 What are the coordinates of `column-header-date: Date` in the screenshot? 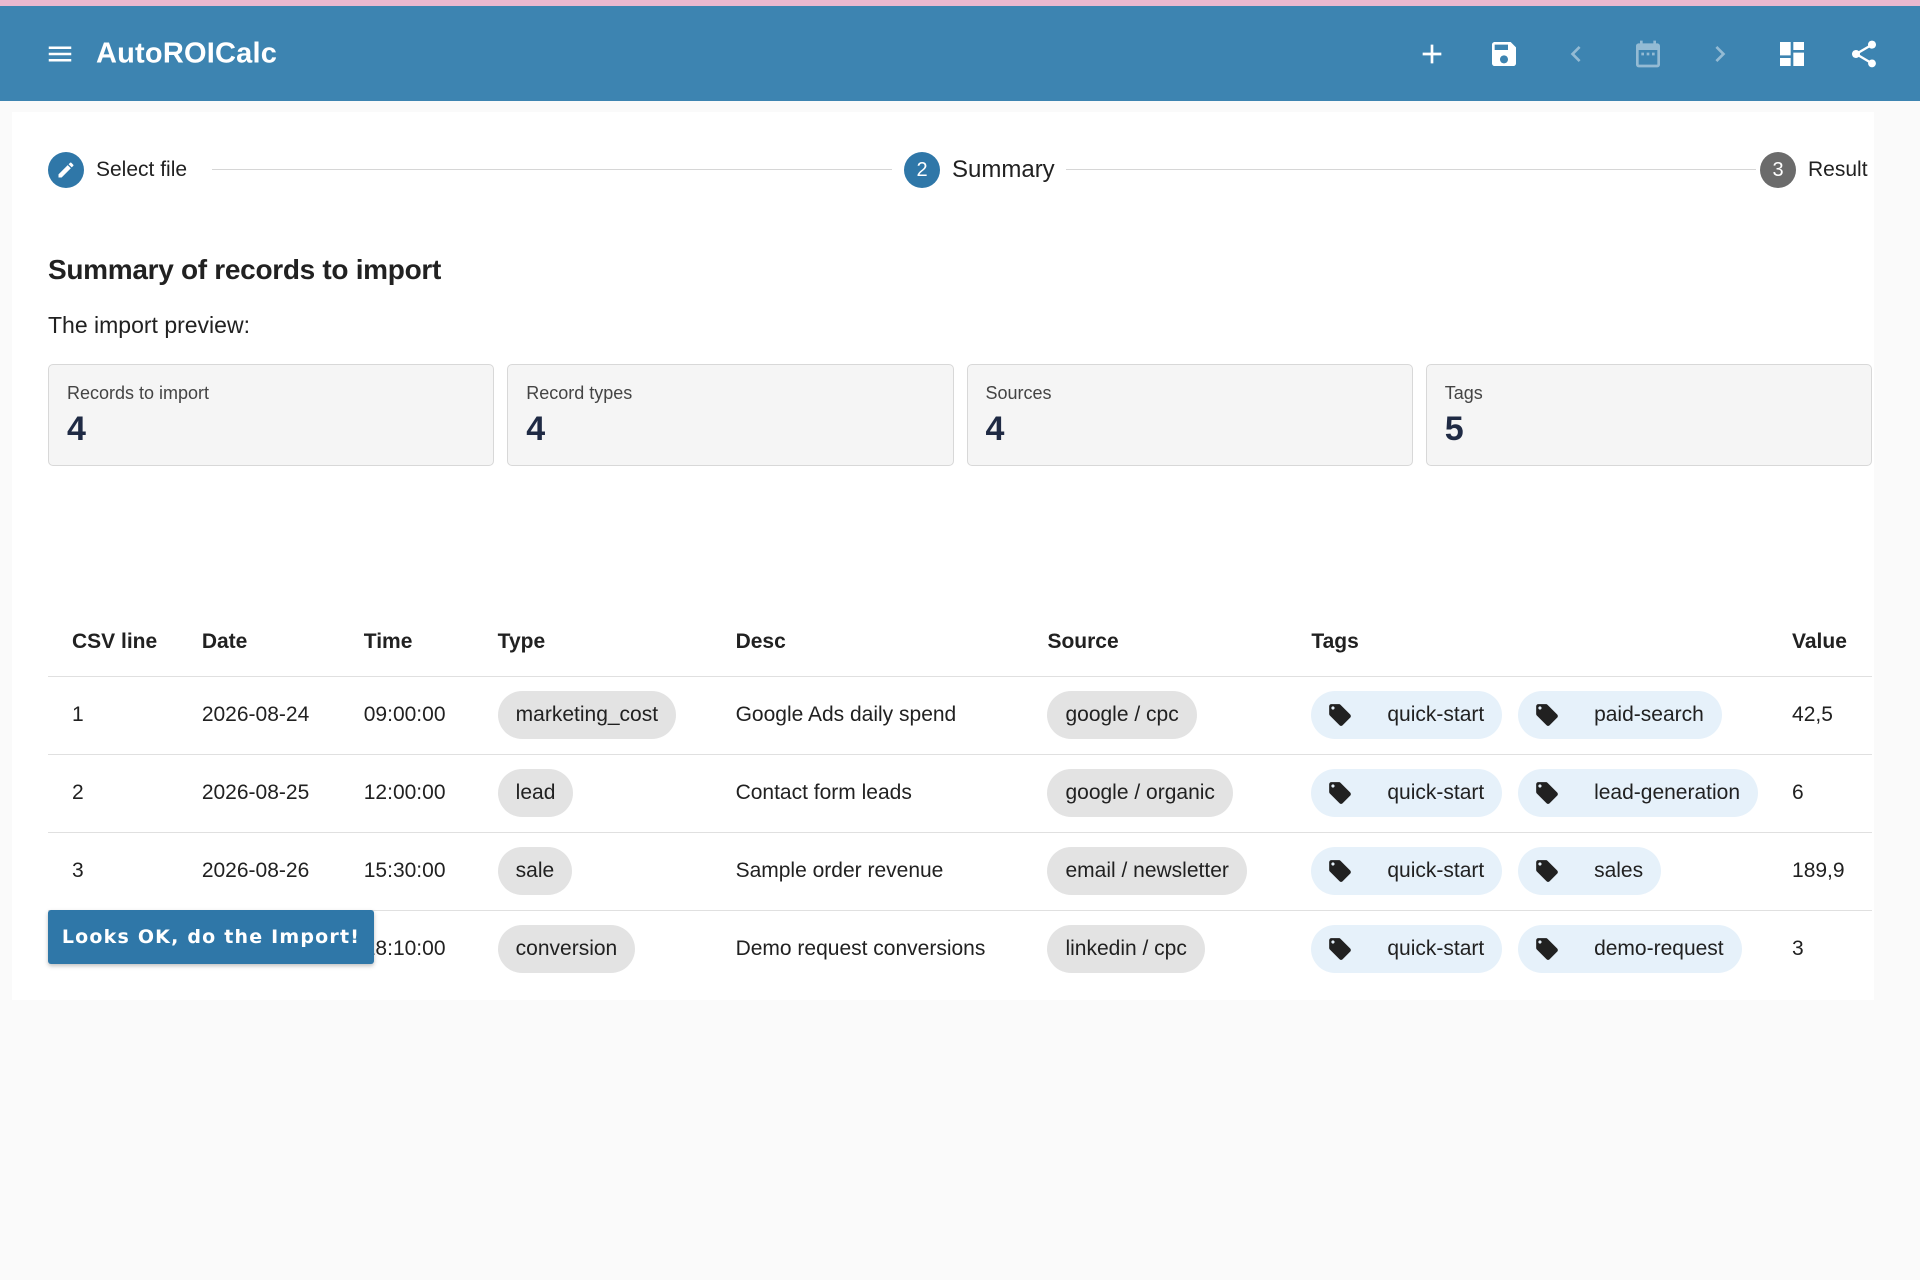 It's located at (258, 642).